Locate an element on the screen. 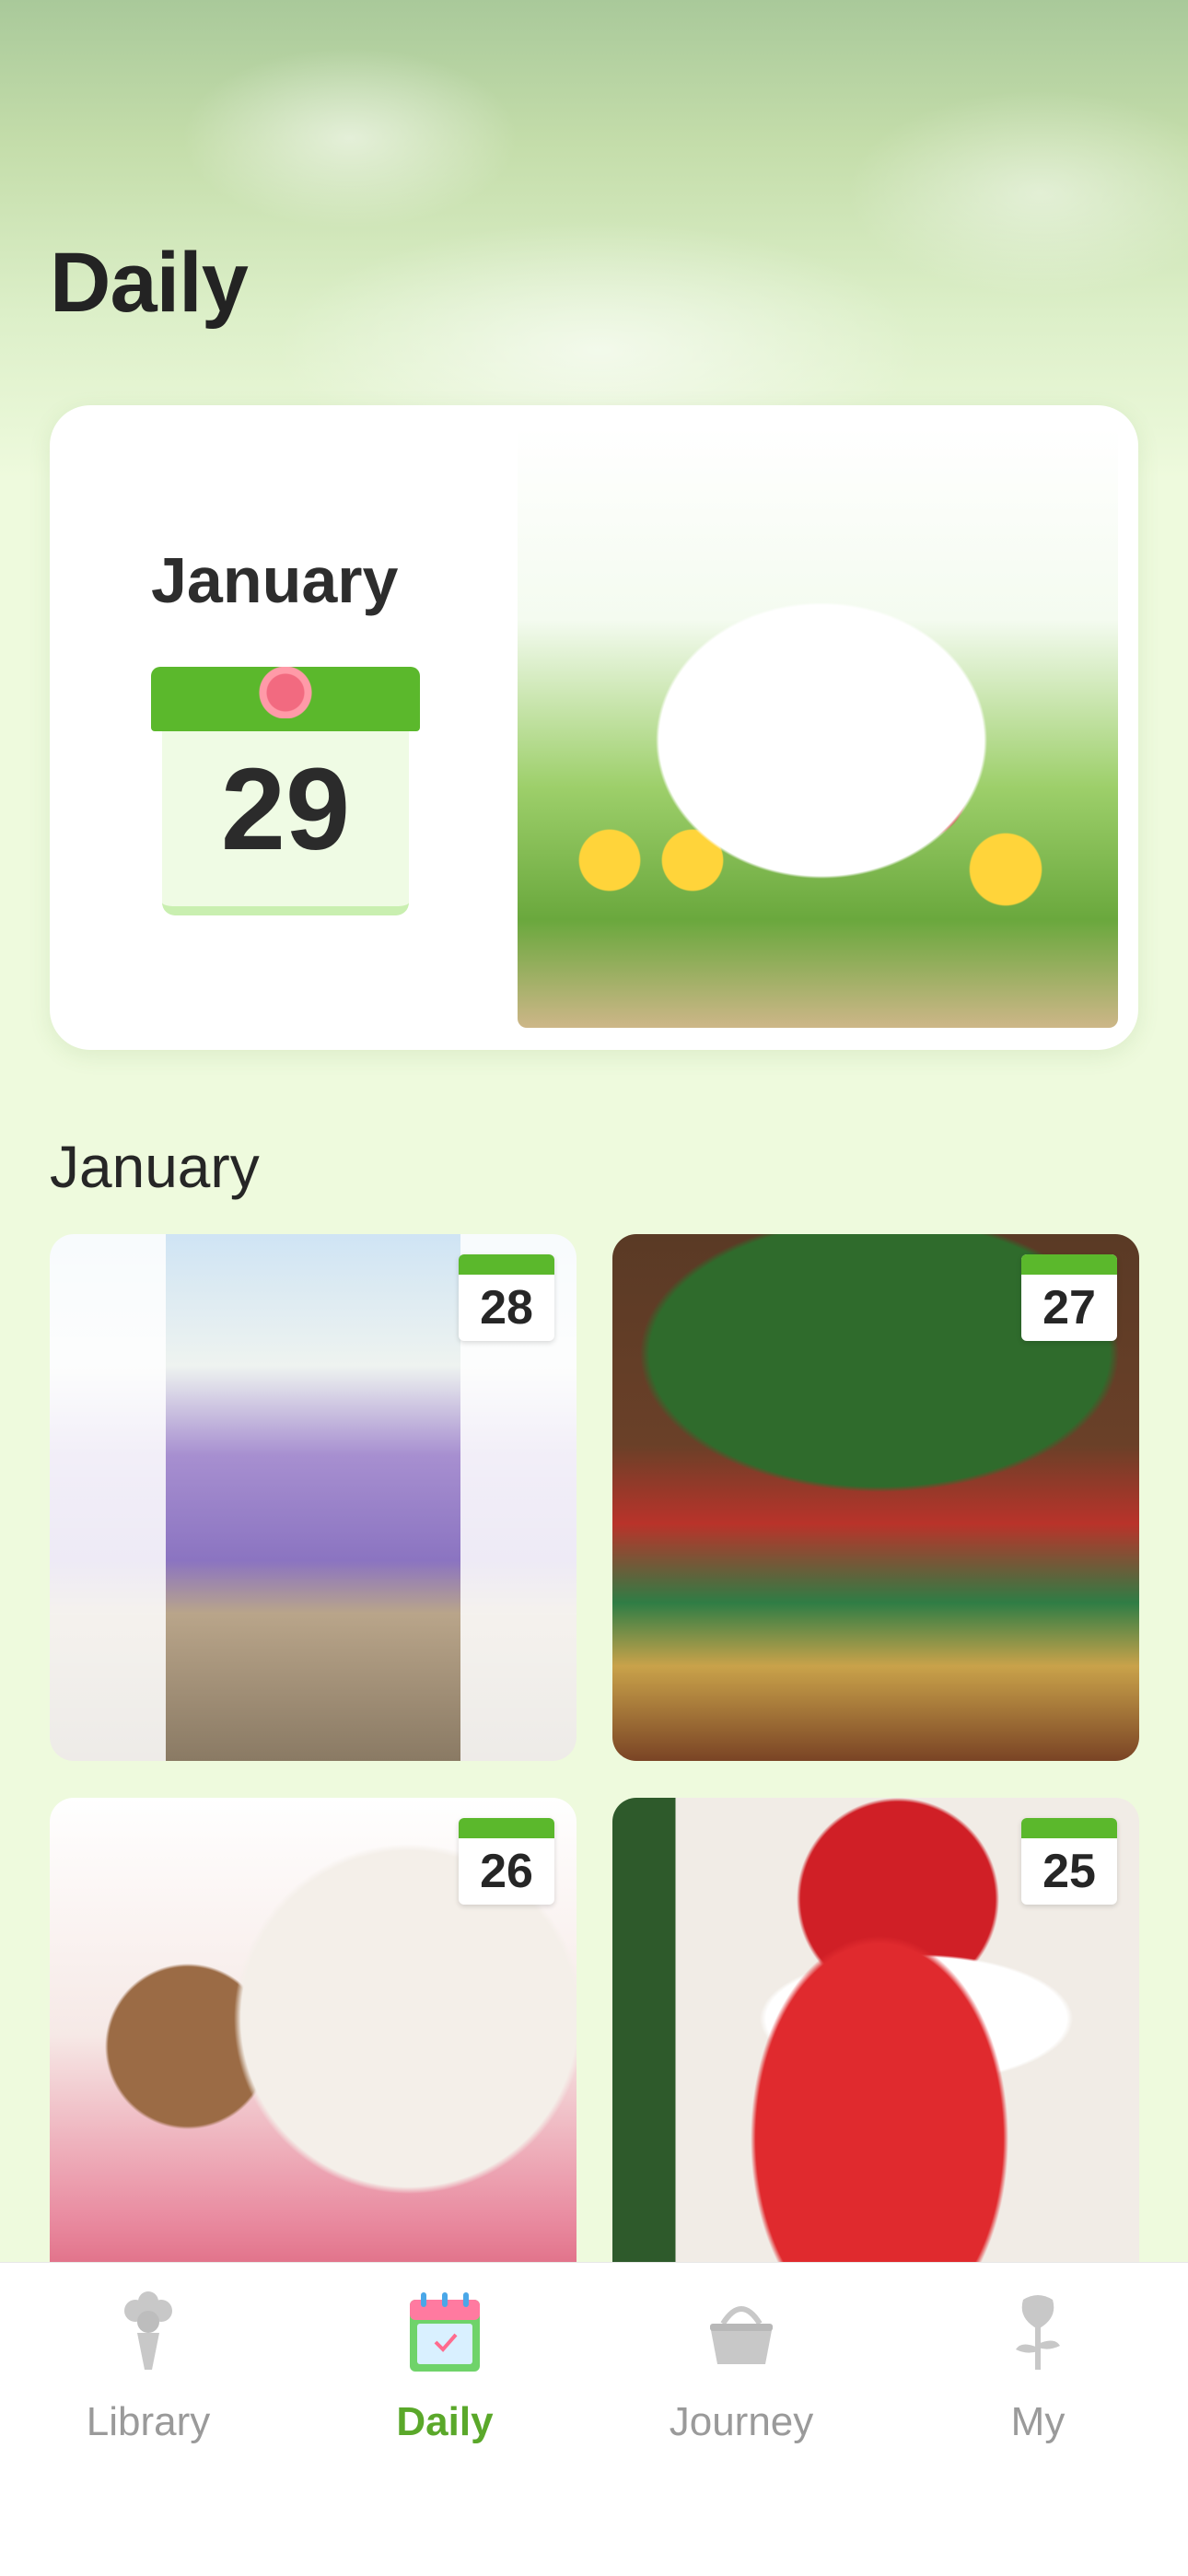 The width and height of the screenshot is (1188, 2576). calendar-header is located at coordinates (285, 699).